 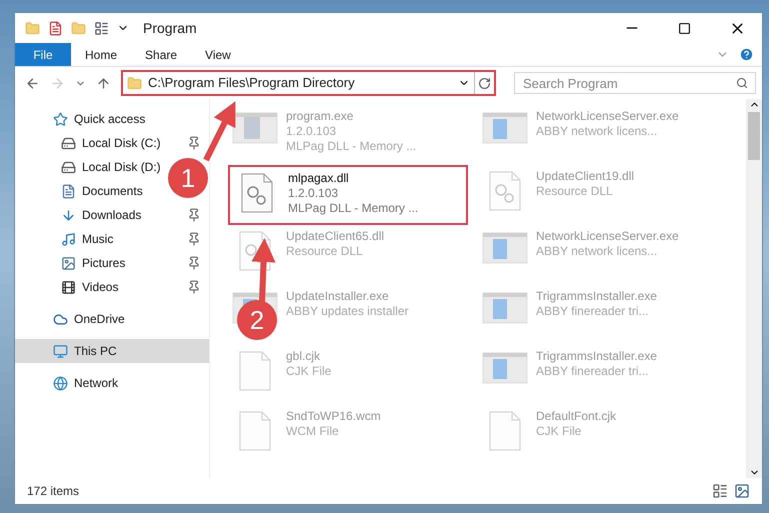 What do you see at coordinates (90, 167) in the screenshot?
I see `sidebar-item: Local Disk (D:)` at bounding box center [90, 167].